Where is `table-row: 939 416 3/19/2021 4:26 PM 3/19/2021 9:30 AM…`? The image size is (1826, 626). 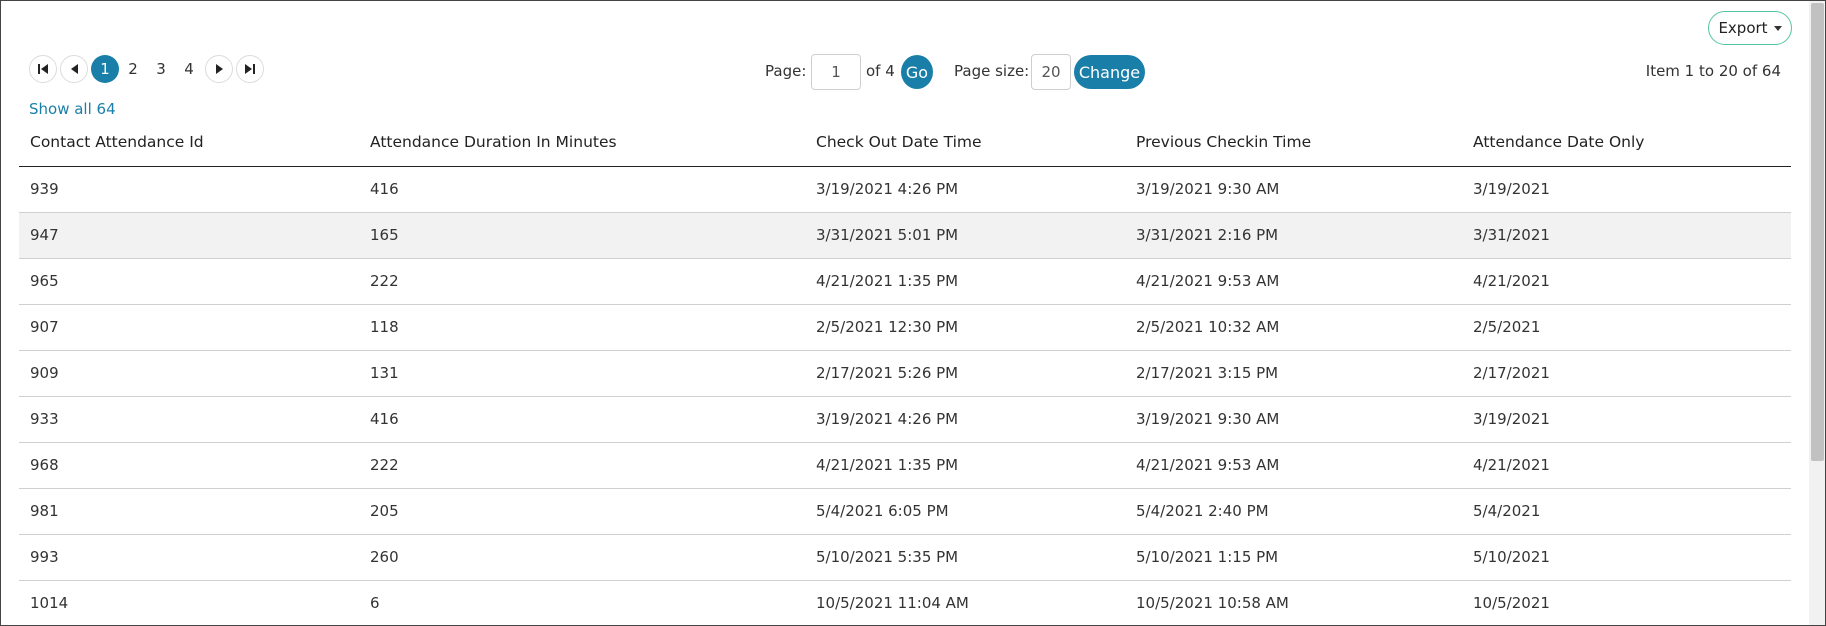
table-row: 939 416 3/19/2021 4:26 PM 3/19/2021 9:30 AM… is located at coordinates (905, 189).